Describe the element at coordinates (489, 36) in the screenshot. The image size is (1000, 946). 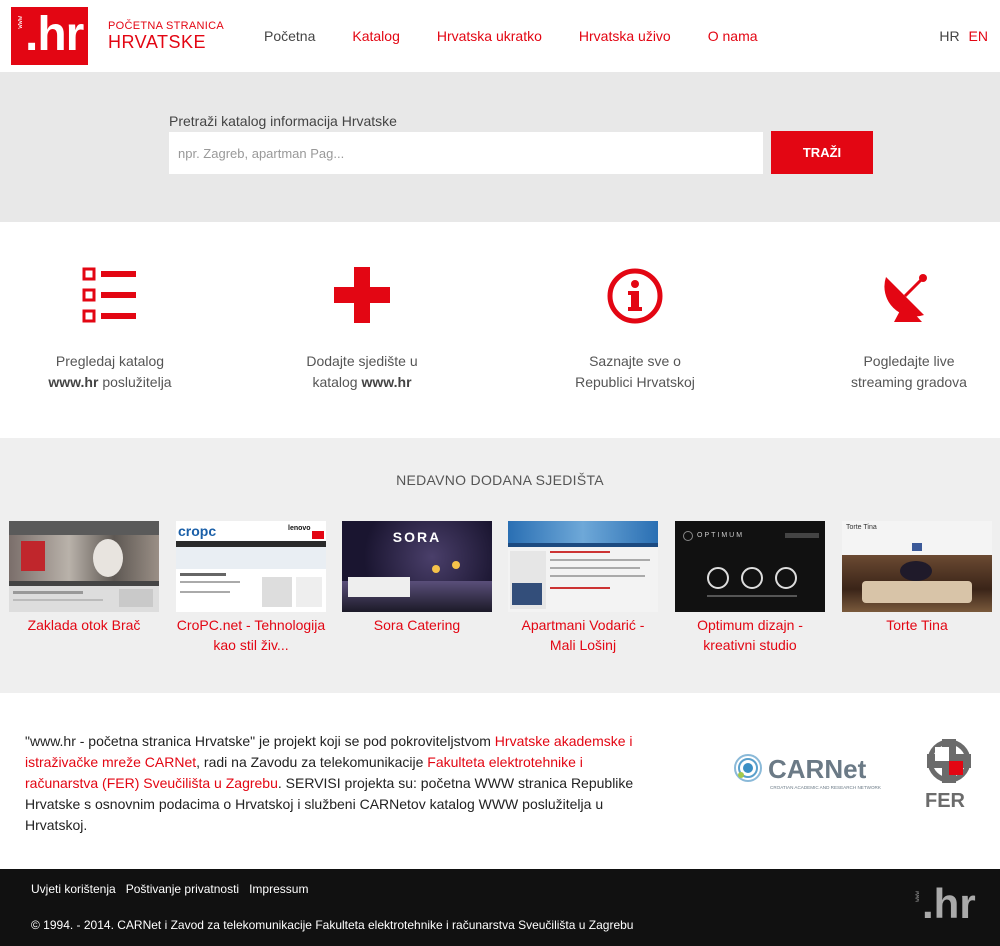
I see `nav-hrvatska-ukratko: Hrvatska ukratko` at that location.